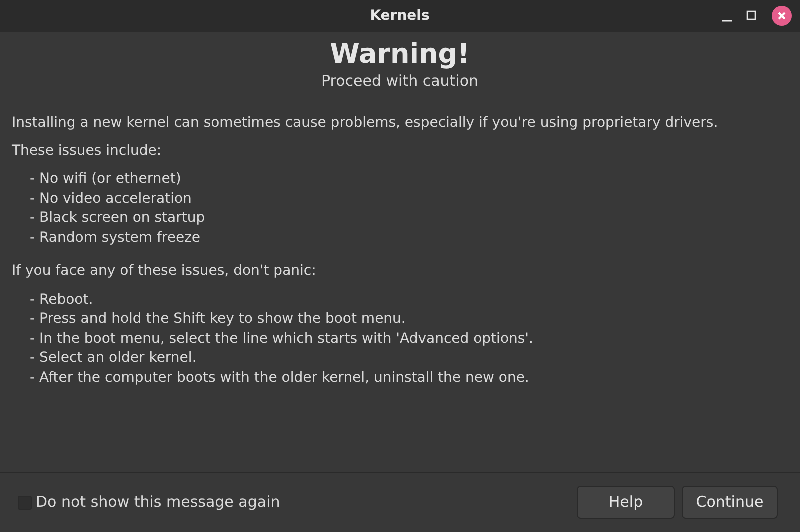 The image size is (800, 532). I want to click on warning-subheading: Proceed with caution, so click(400, 81).